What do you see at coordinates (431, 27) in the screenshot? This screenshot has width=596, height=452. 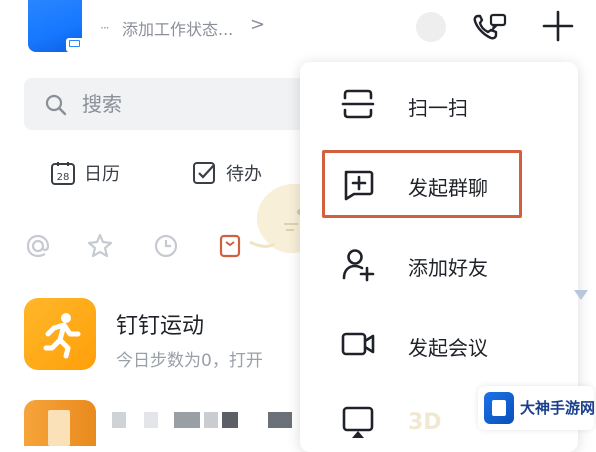 I see `header-placeholder-icon` at bounding box center [431, 27].